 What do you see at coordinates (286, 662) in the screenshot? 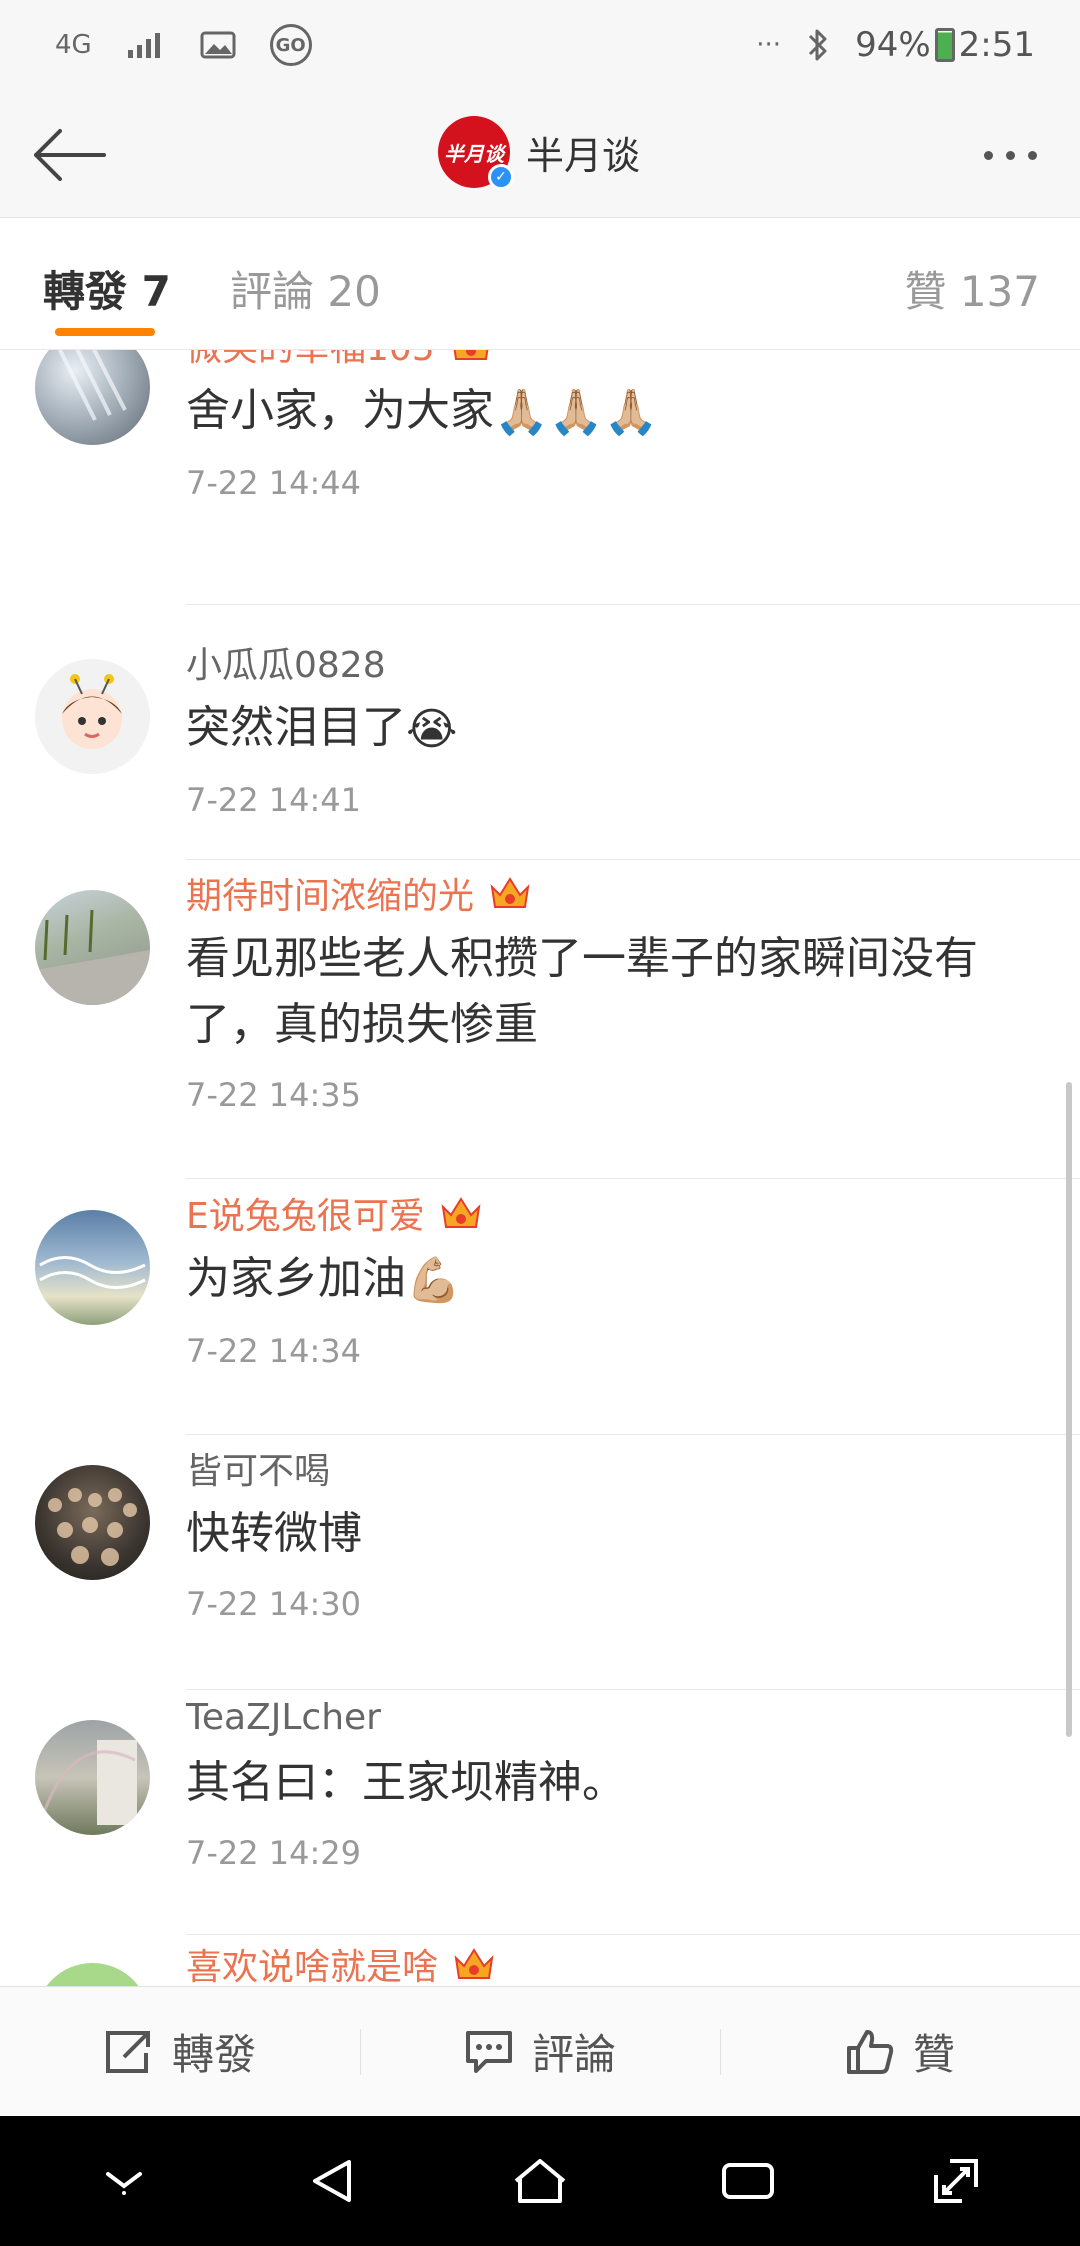
I see `username-text: 小瓜瓜0828` at bounding box center [286, 662].